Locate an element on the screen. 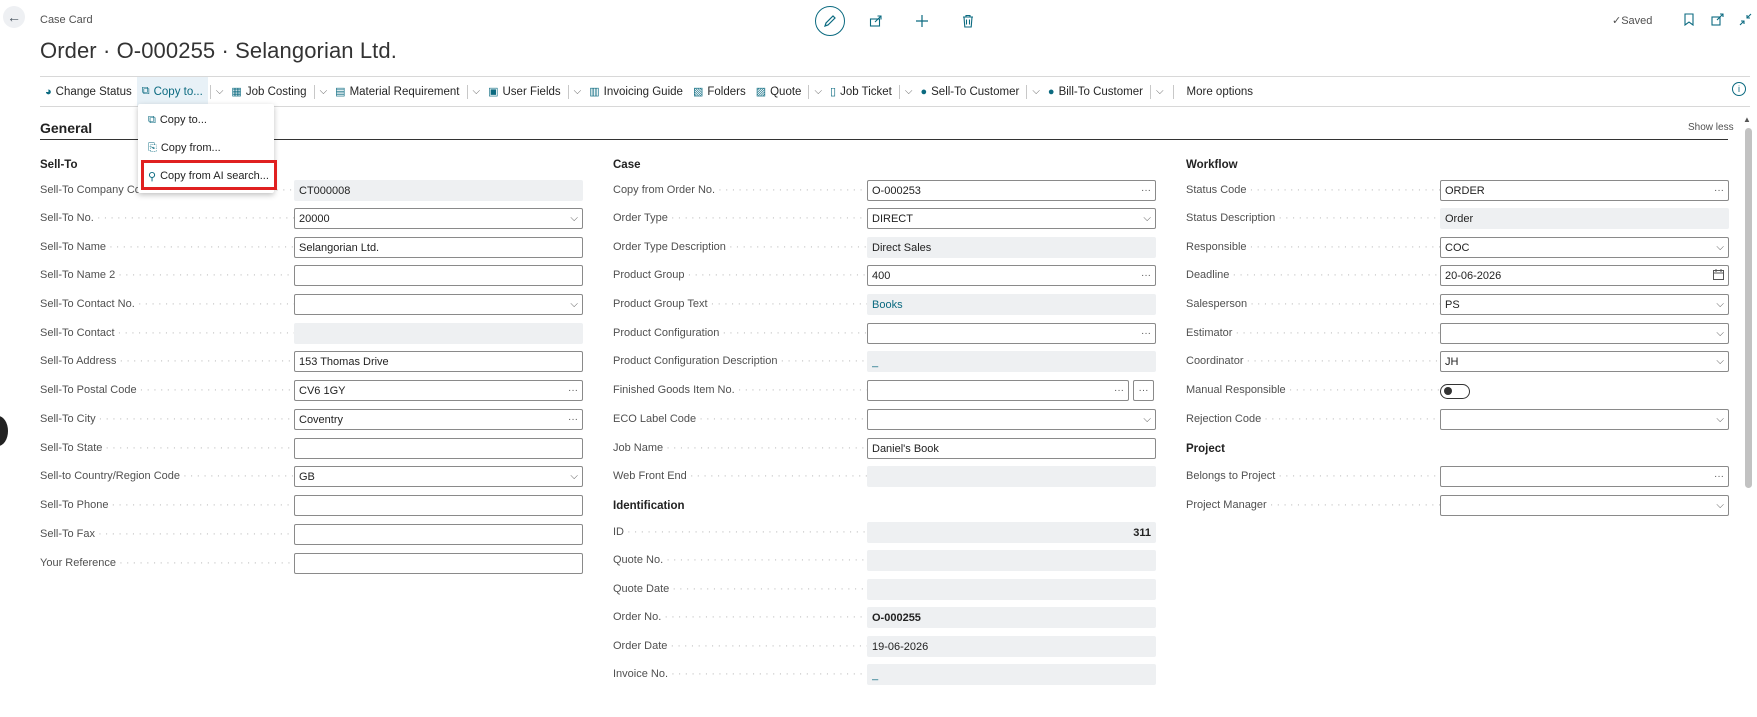  scrollbar-thumb is located at coordinates (1748, 308).